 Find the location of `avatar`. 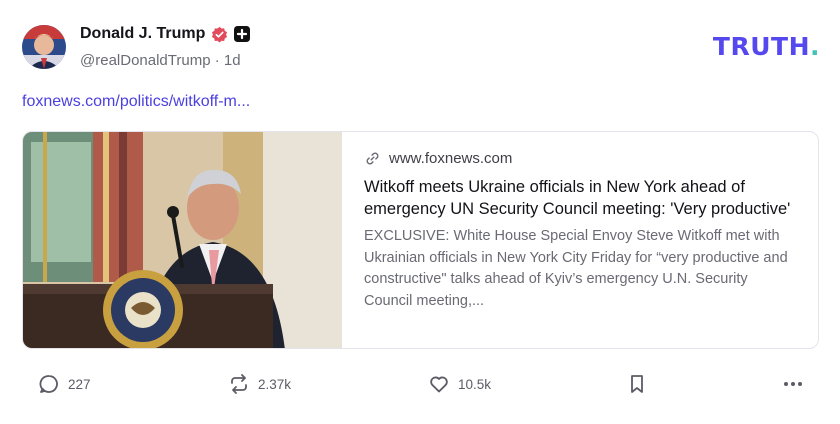

avatar is located at coordinates (44, 47).